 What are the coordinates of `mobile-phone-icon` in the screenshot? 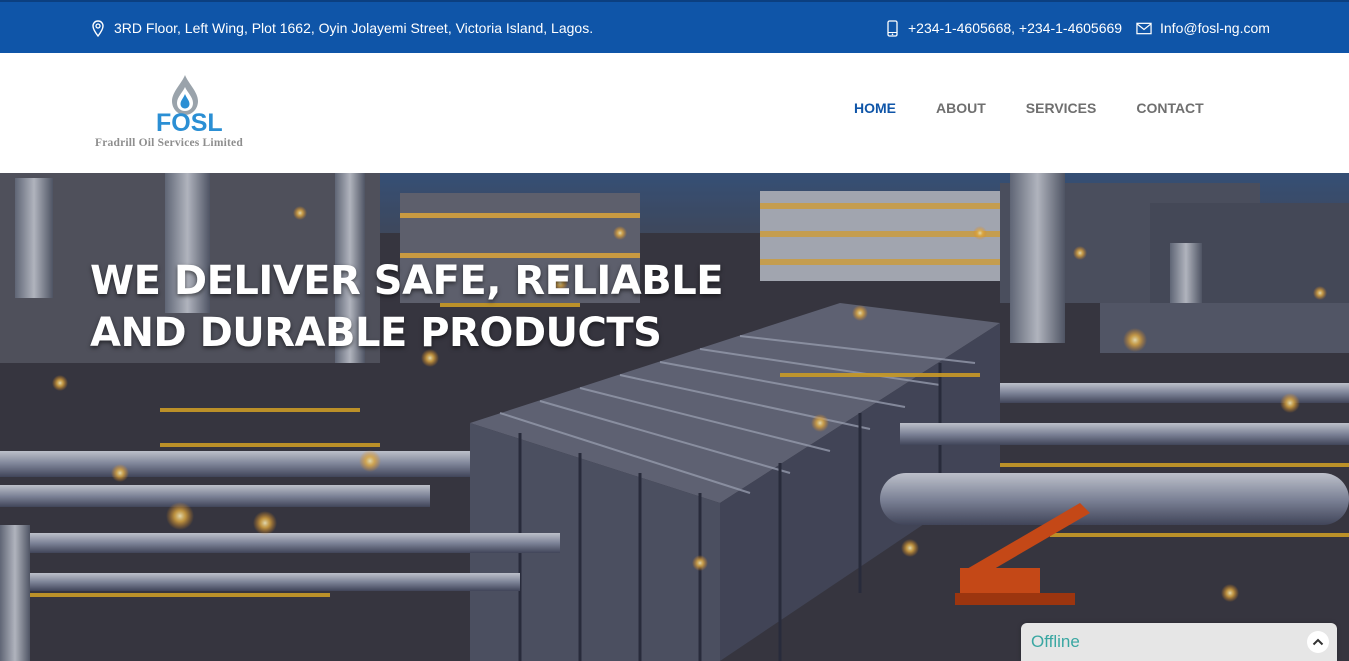 It's located at (892, 28).